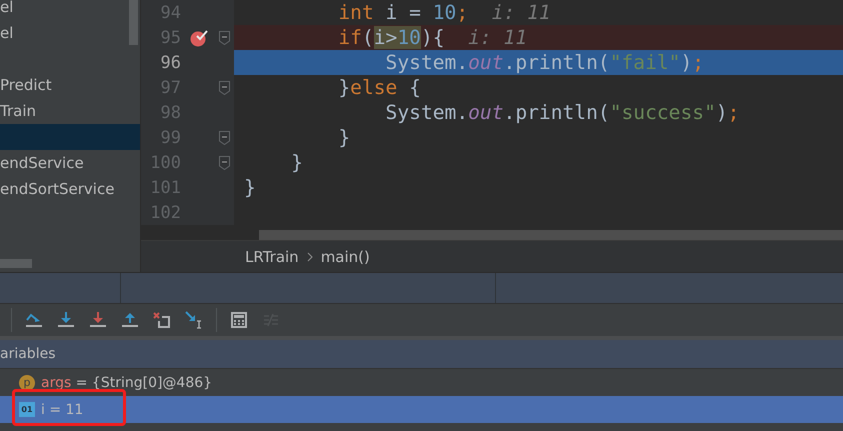 The width and height of the screenshot is (843, 431). Describe the element at coordinates (126, 382) in the screenshot. I see `variable-text: args = {String[0]@486}` at that location.